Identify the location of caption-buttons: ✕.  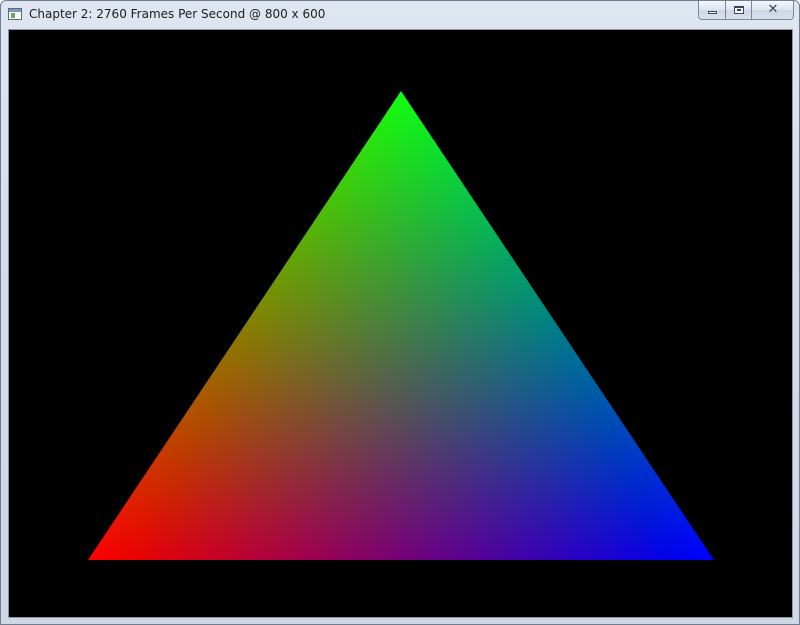
(746, 11).